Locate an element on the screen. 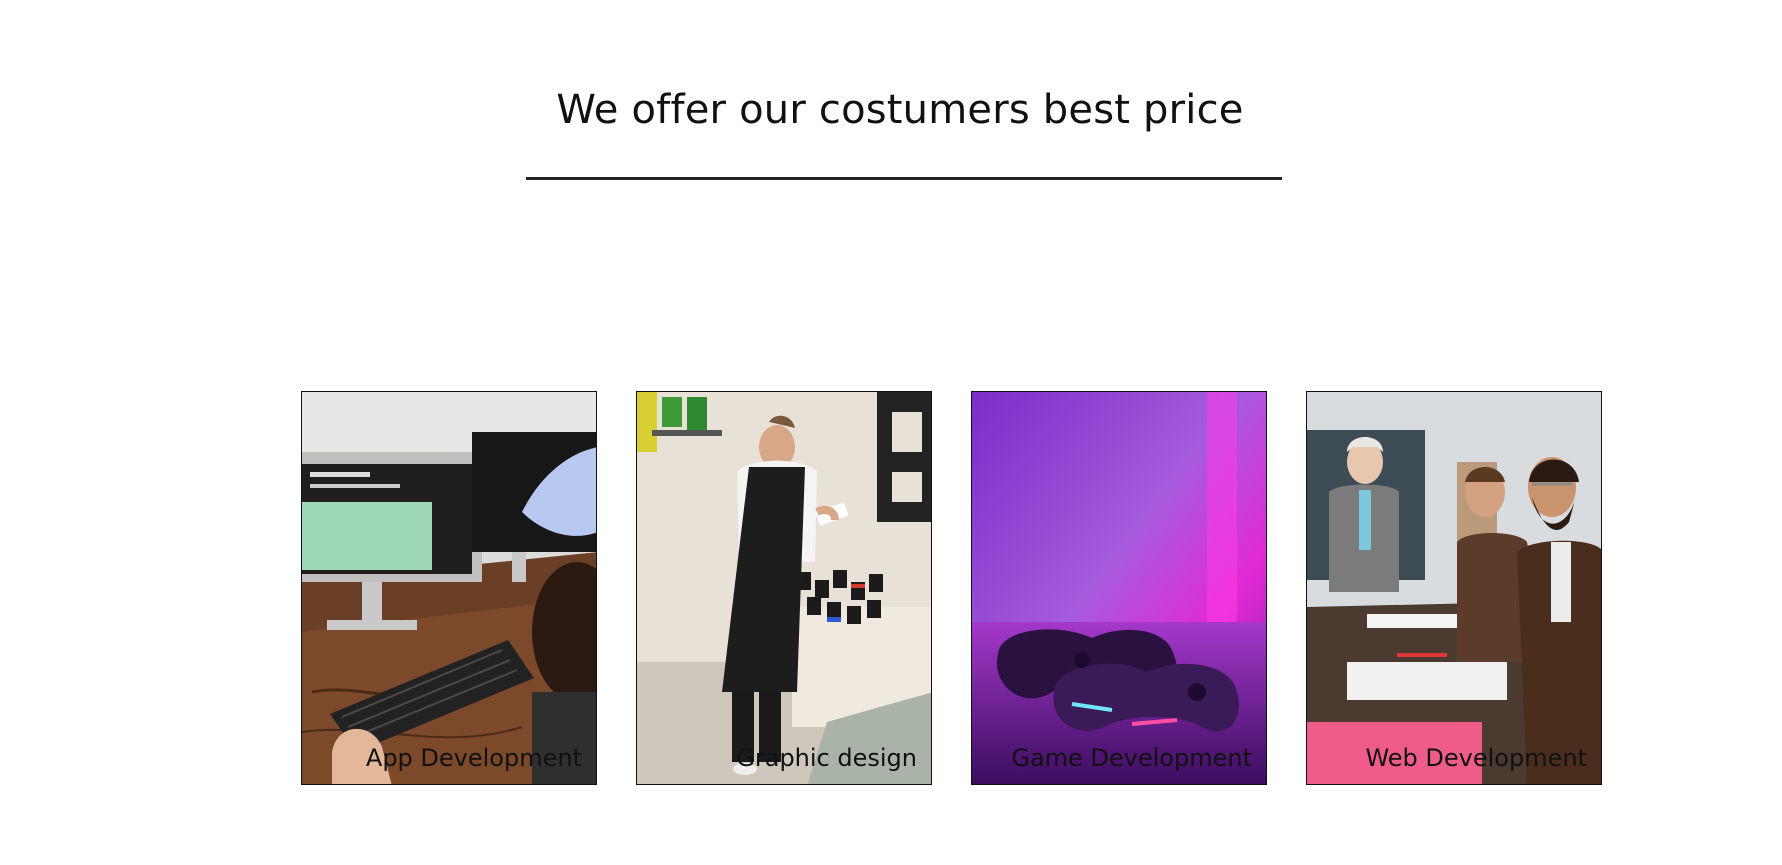  desk-computer-photo-icon is located at coordinates (449, 588).